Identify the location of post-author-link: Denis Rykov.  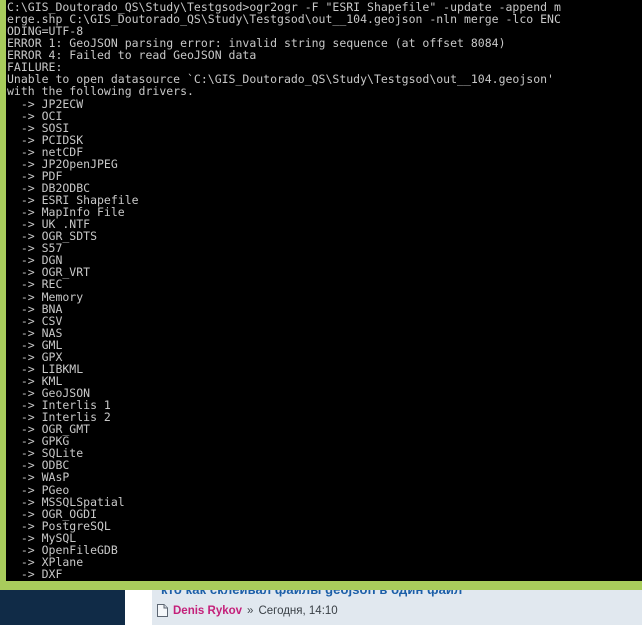
(207, 611).